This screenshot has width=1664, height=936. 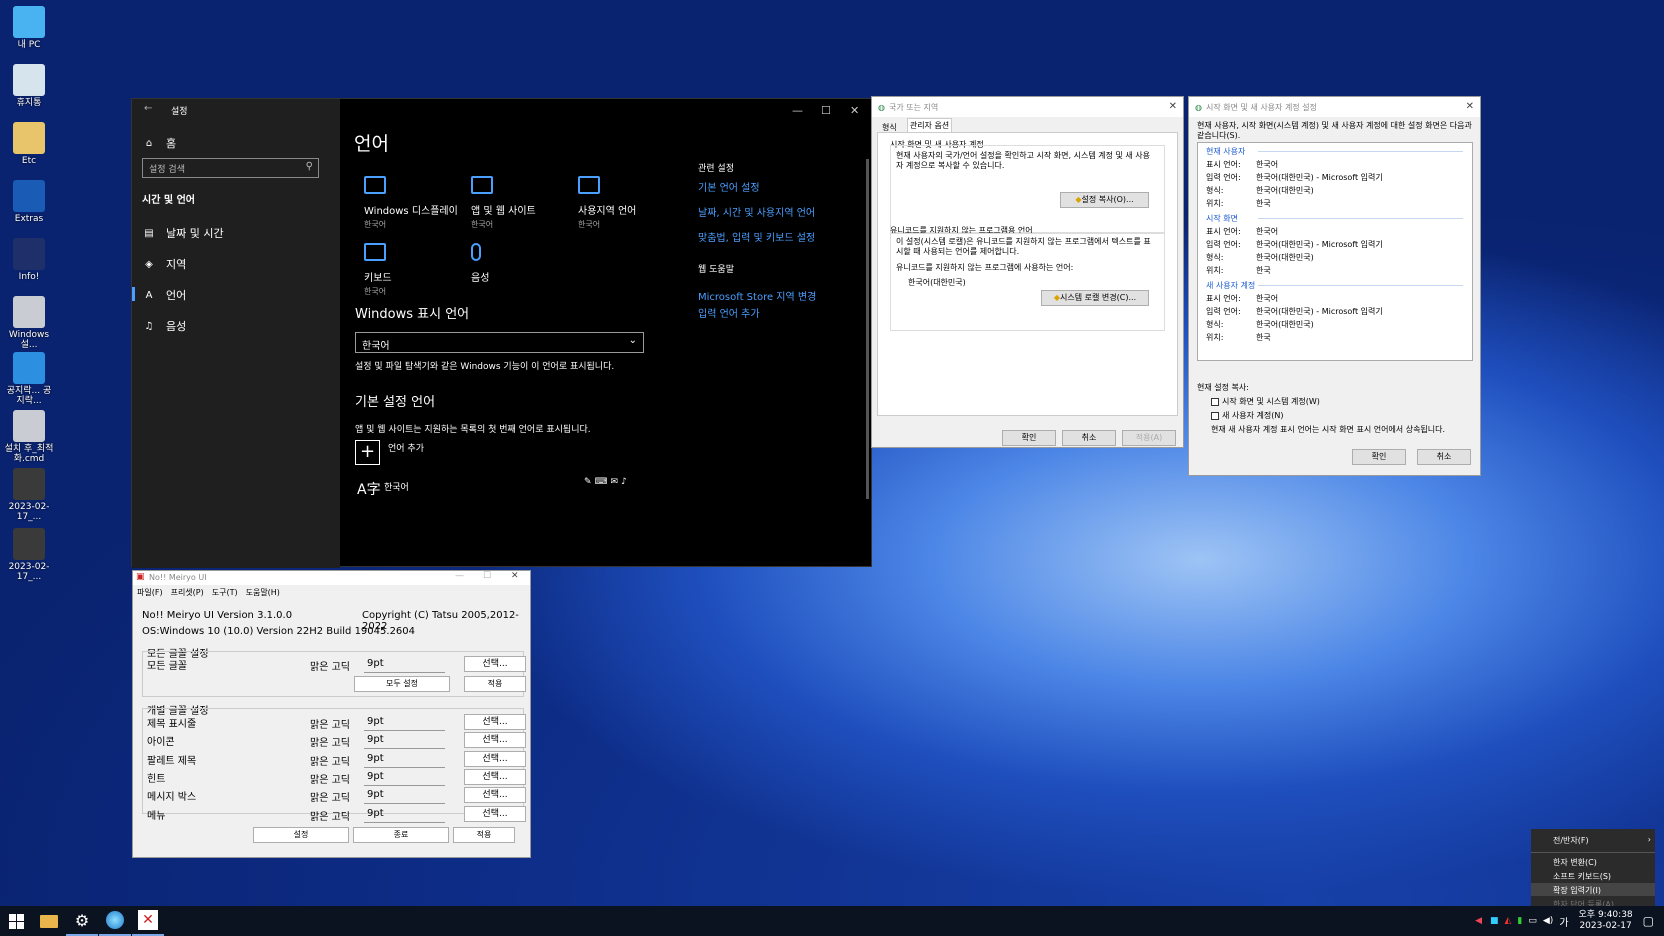 What do you see at coordinates (225, 592) in the screenshot?
I see `menu-item: 도구(T)` at bounding box center [225, 592].